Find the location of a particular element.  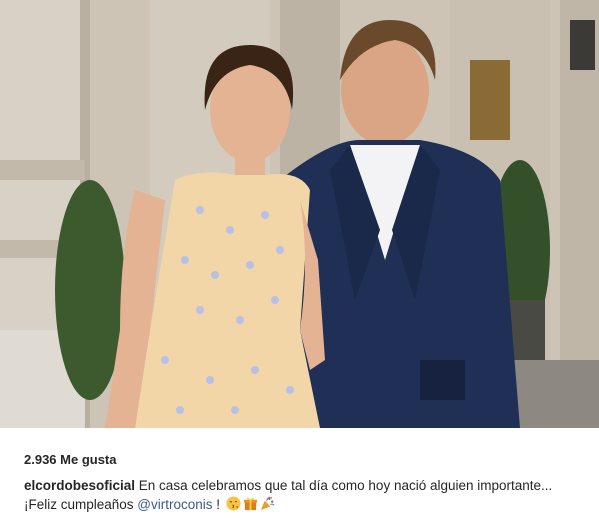

kissing-face-emoji is located at coordinates (233, 503).